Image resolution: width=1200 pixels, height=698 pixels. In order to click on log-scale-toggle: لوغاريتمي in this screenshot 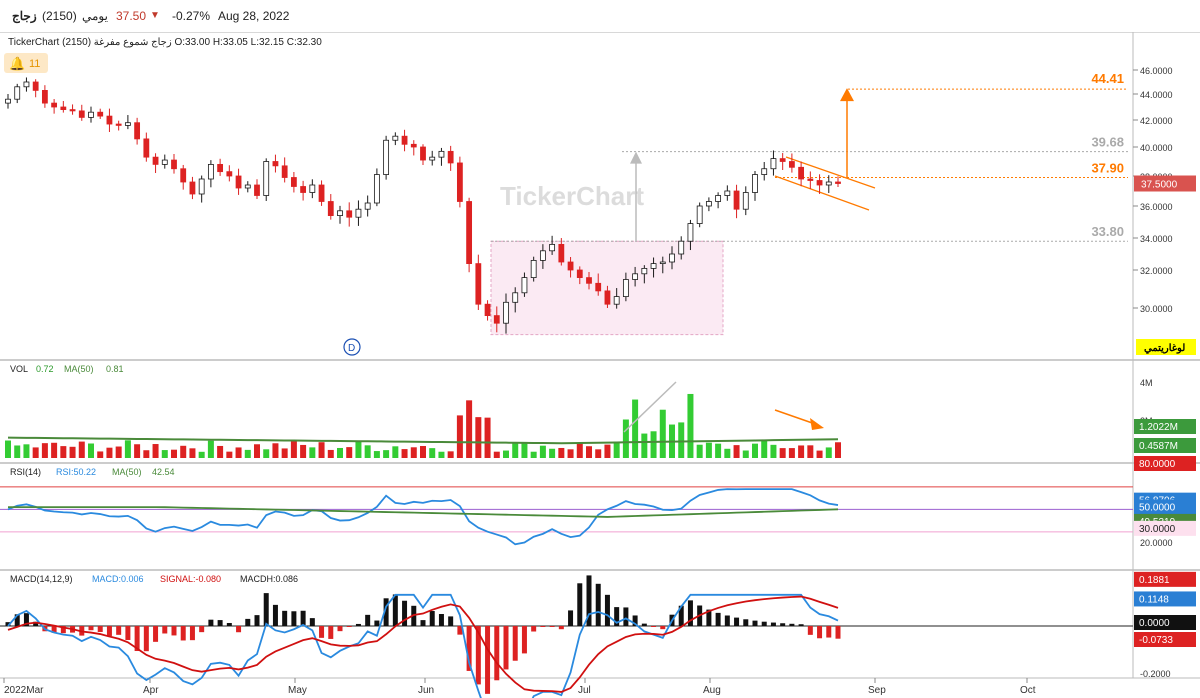, I will do `click(1164, 348)`.